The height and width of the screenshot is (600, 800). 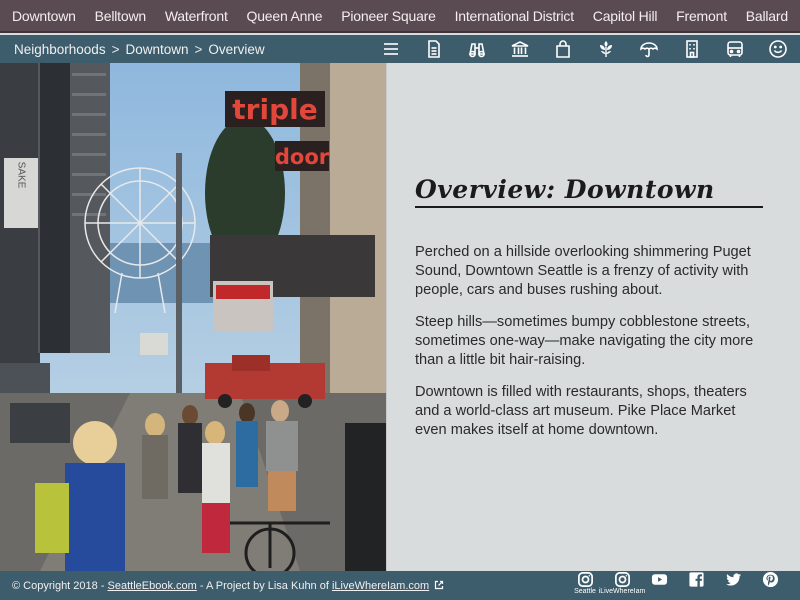 What do you see at coordinates (778, 49) in the screenshot?
I see `smiley-icon` at bounding box center [778, 49].